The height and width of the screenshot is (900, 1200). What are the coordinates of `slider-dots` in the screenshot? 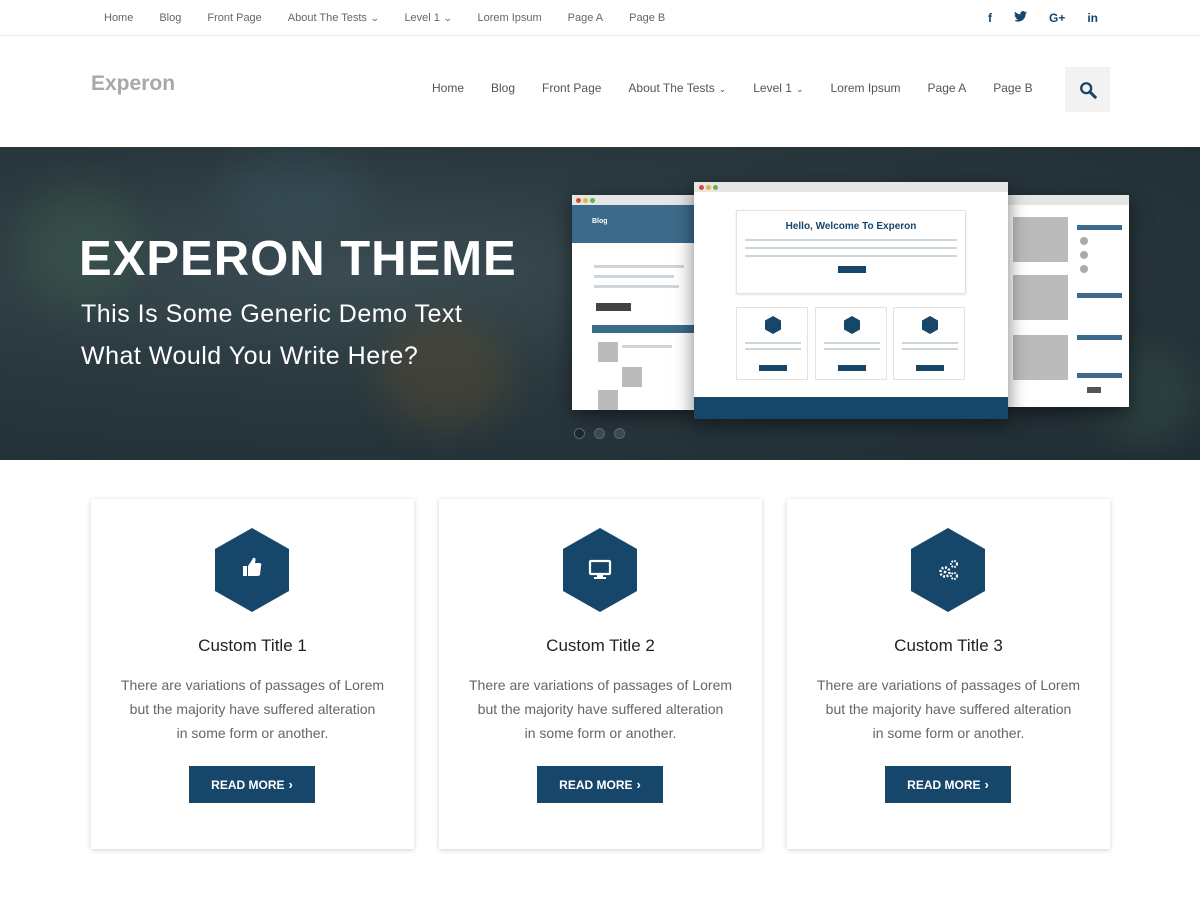 It's located at (604, 433).